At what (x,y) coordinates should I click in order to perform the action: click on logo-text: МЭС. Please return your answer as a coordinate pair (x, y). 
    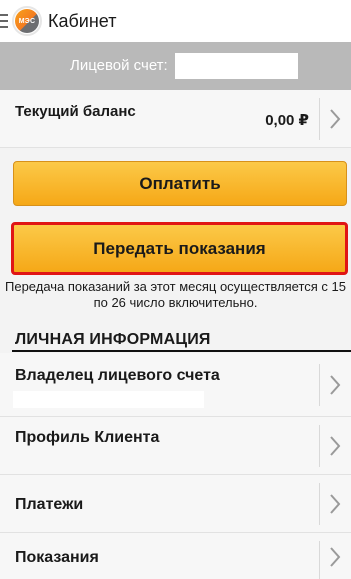
    Looking at the image, I should click on (27, 21).